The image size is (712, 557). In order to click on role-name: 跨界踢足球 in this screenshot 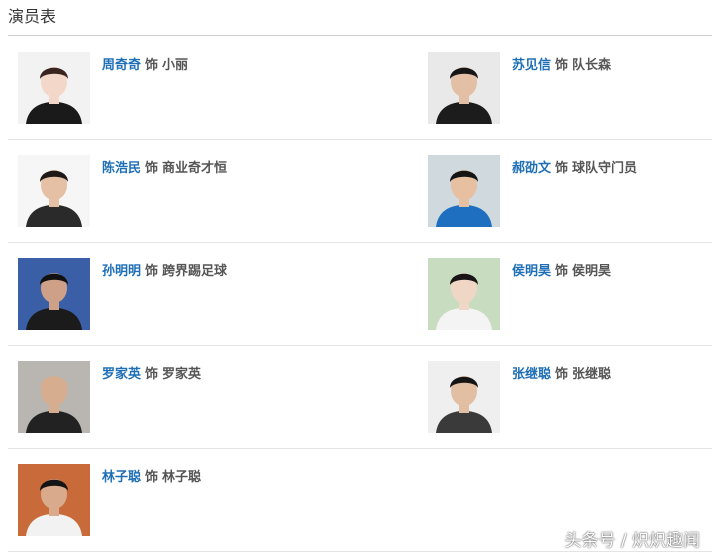, I will do `click(195, 271)`.